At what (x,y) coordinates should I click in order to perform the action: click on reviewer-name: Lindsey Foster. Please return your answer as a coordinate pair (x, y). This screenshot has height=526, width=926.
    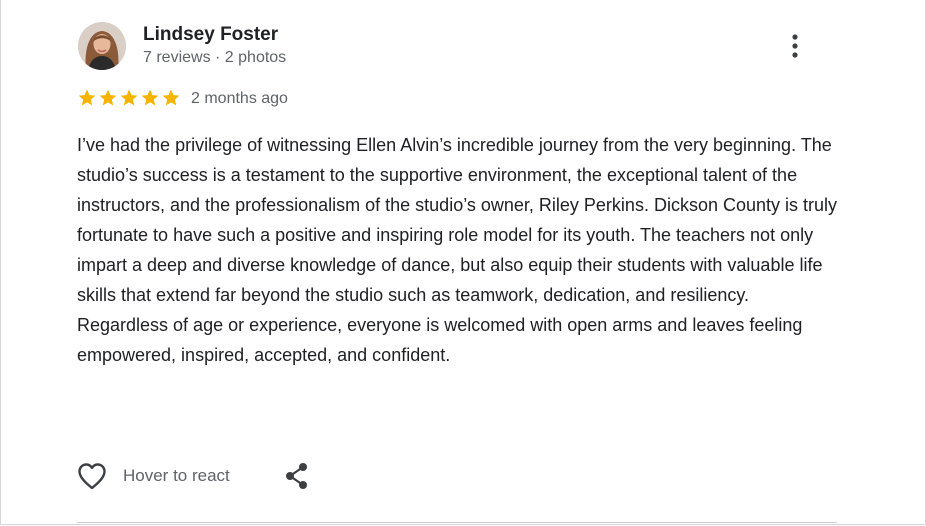
    Looking at the image, I should click on (210, 35).